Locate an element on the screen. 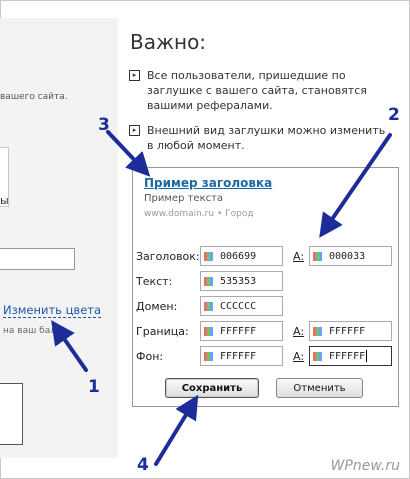 The image size is (410, 479). bg-hover-value: FFFFFF is located at coordinates (347, 356).